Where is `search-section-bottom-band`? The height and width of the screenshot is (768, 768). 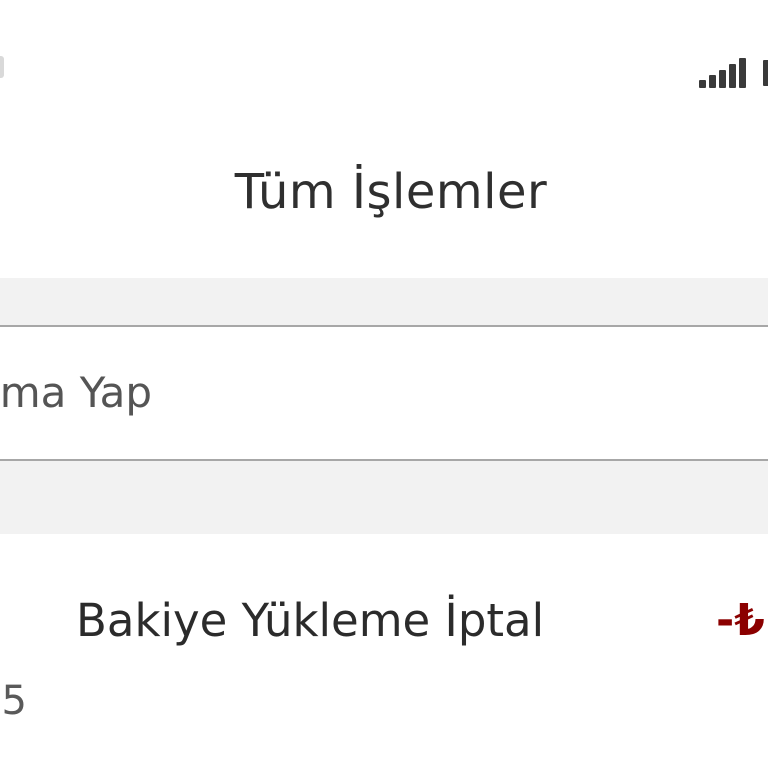
search-section-bottom-band is located at coordinates (384, 497).